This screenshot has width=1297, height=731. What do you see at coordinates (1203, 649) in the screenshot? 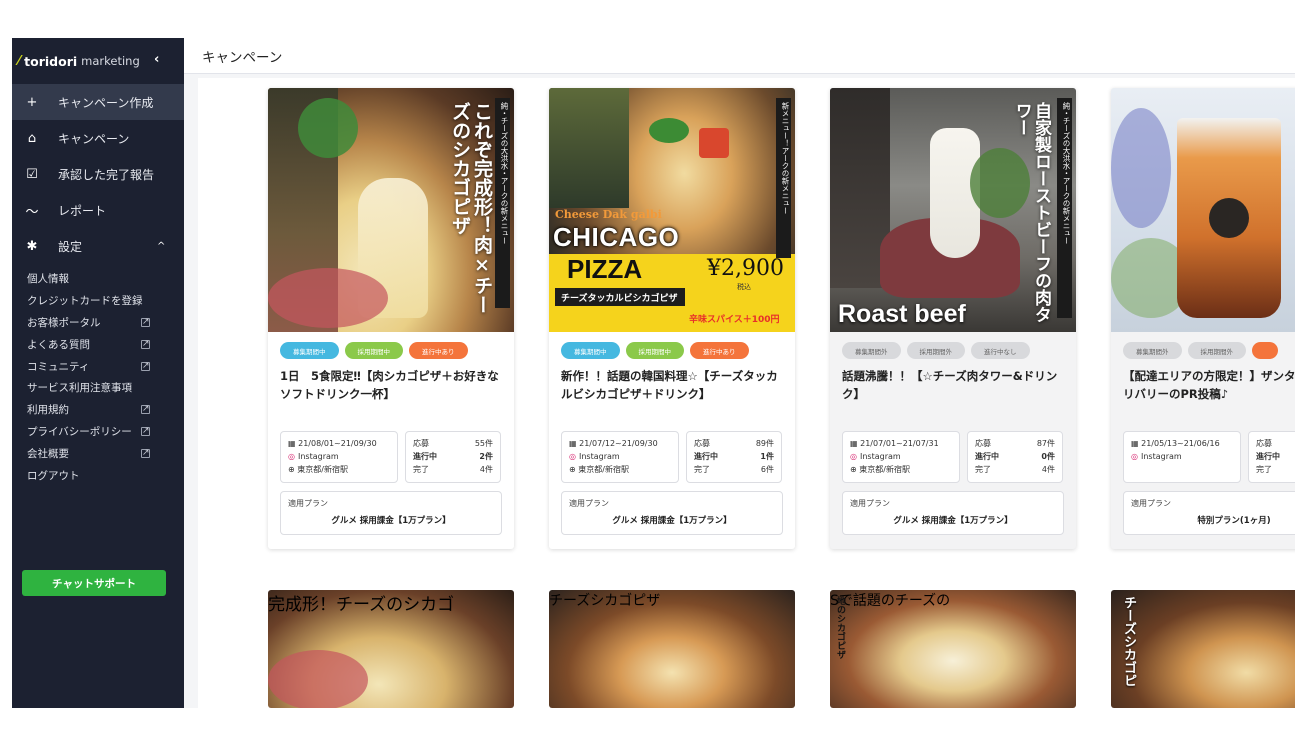
I see `campaign-card-image: チーズシカゴピ` at bounding box center [1203, 649].